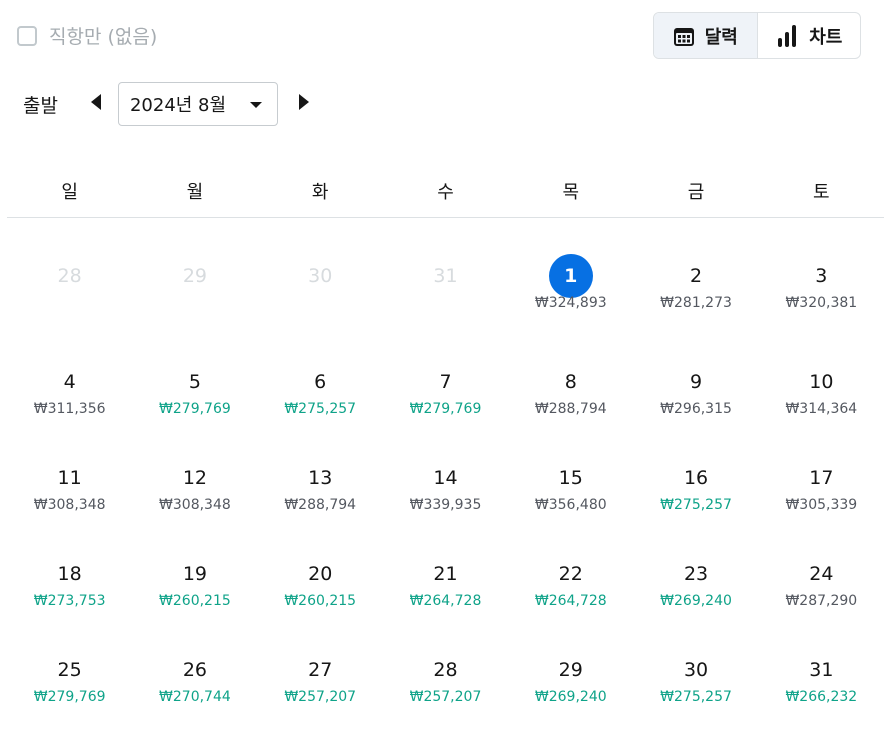 This screenshot has height=744, width=893. I want to click on calendar-day-outside: 31, so click(445, 301).